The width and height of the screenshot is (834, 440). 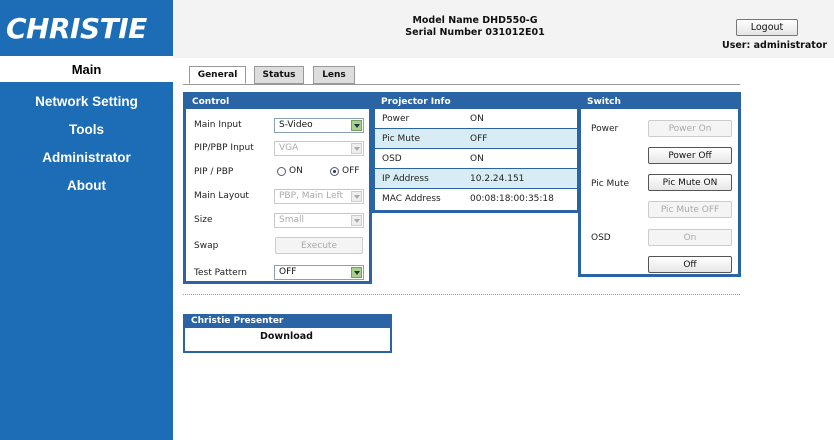 What do you see at coordinates (401, 139) in the screenshot?
I see `info-key: Pic Mute` at bounding box center [401, 139].